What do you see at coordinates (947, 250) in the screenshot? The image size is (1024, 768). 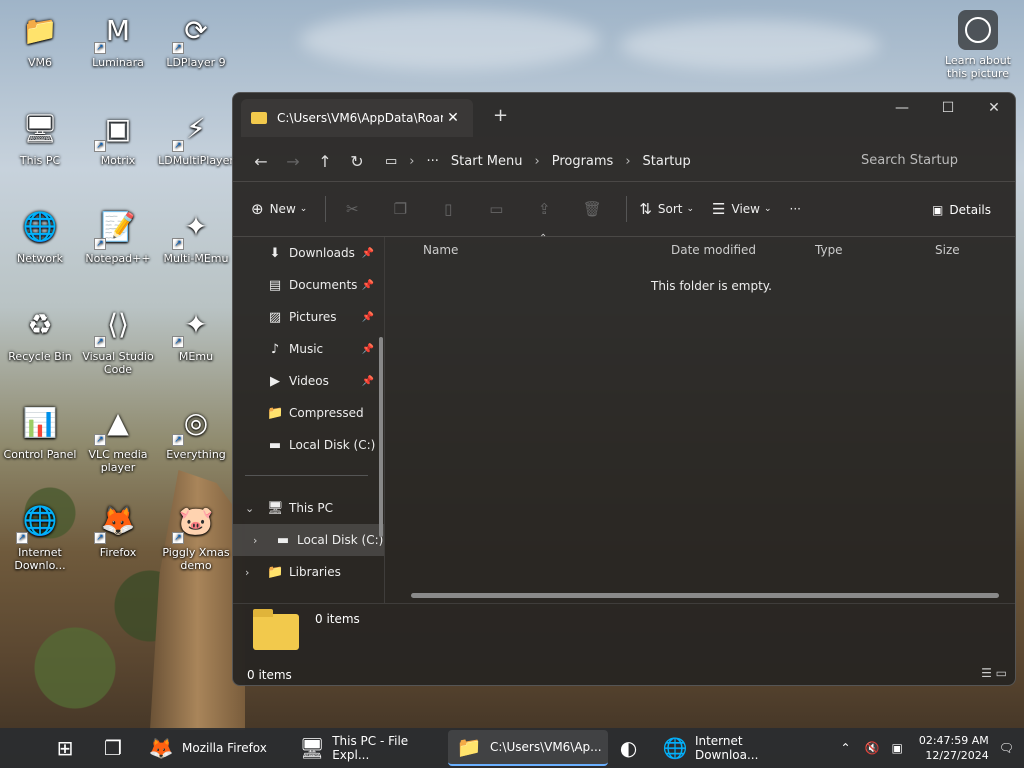 I see `column-size: Size` at bounding box center [947, 250].